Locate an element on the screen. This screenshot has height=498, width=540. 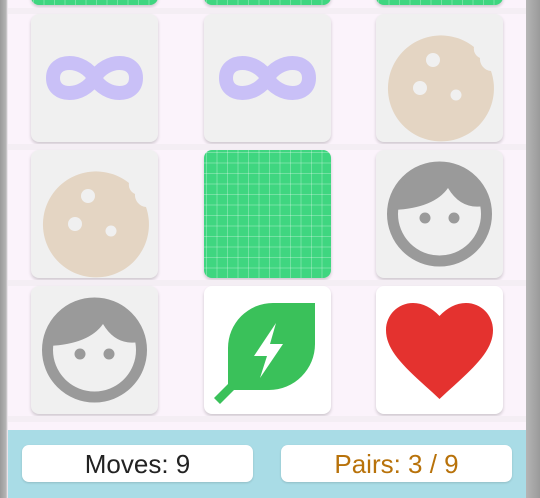
heart-icon is located at coordinates (439, 351).